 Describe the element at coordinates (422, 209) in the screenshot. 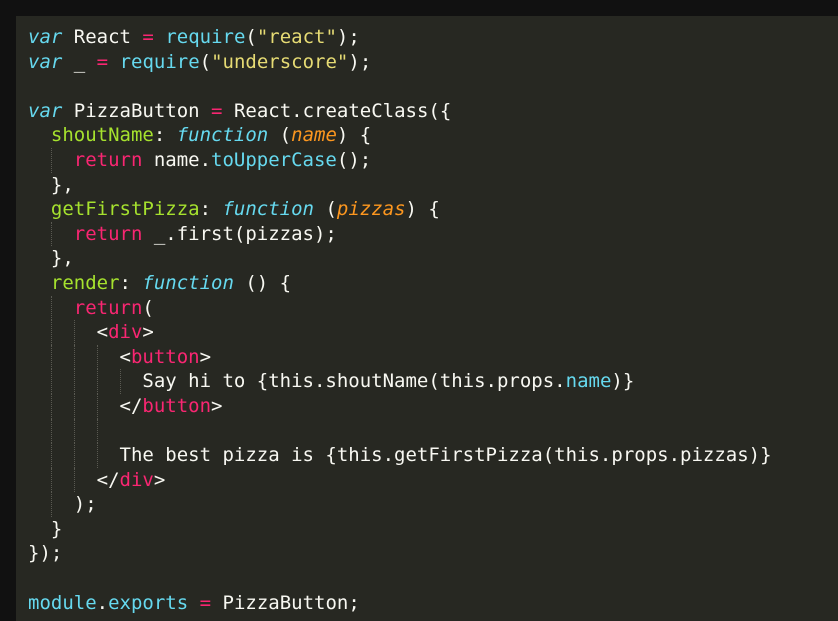

I see `code-token: ) {` at that location.